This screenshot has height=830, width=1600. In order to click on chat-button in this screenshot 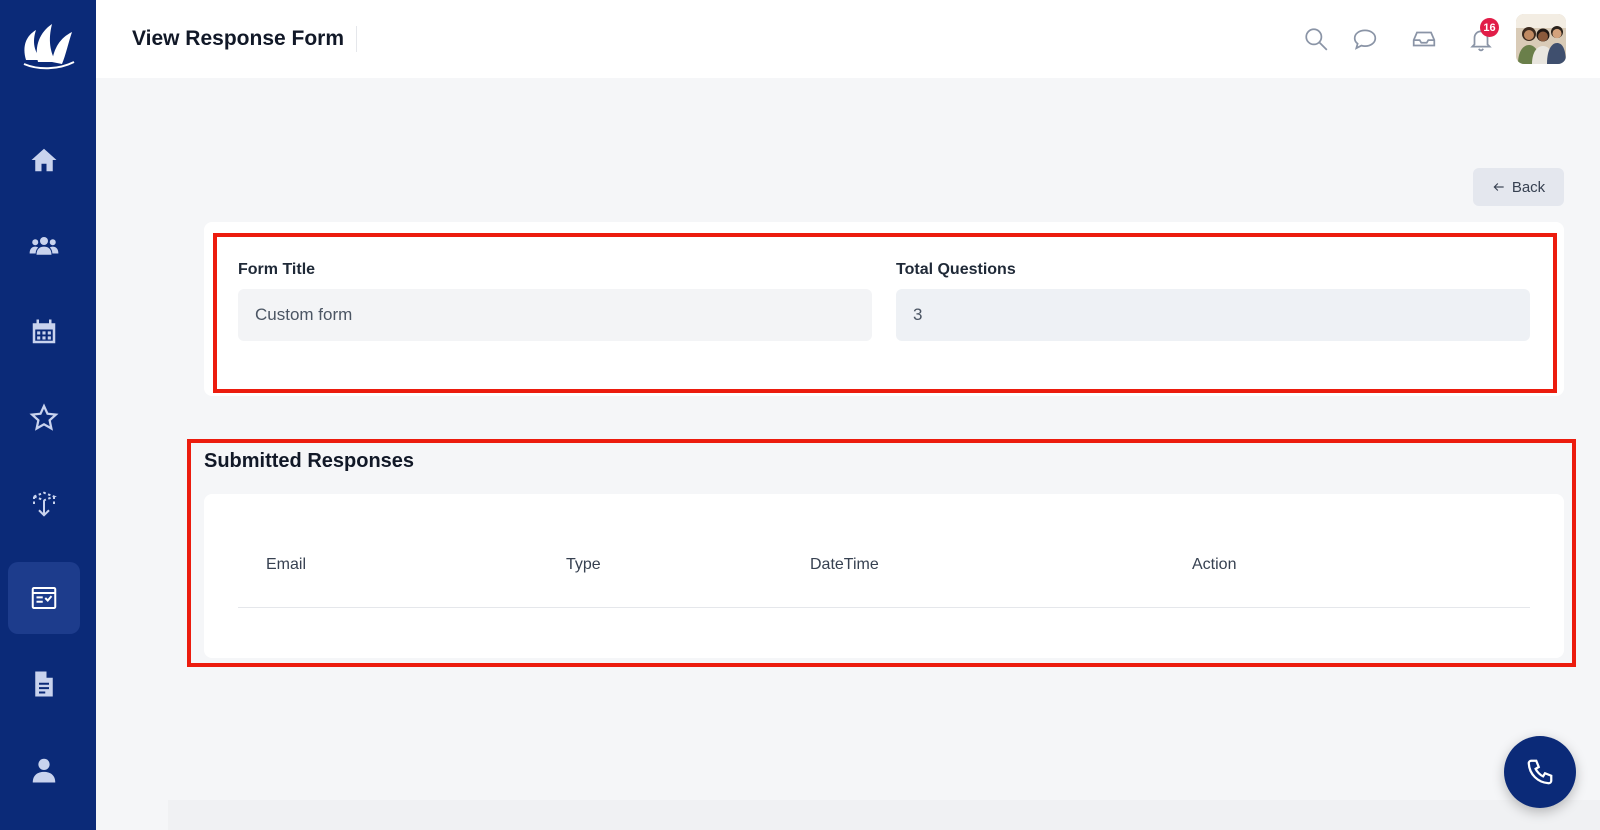, I will do `click(1365, 39)`.